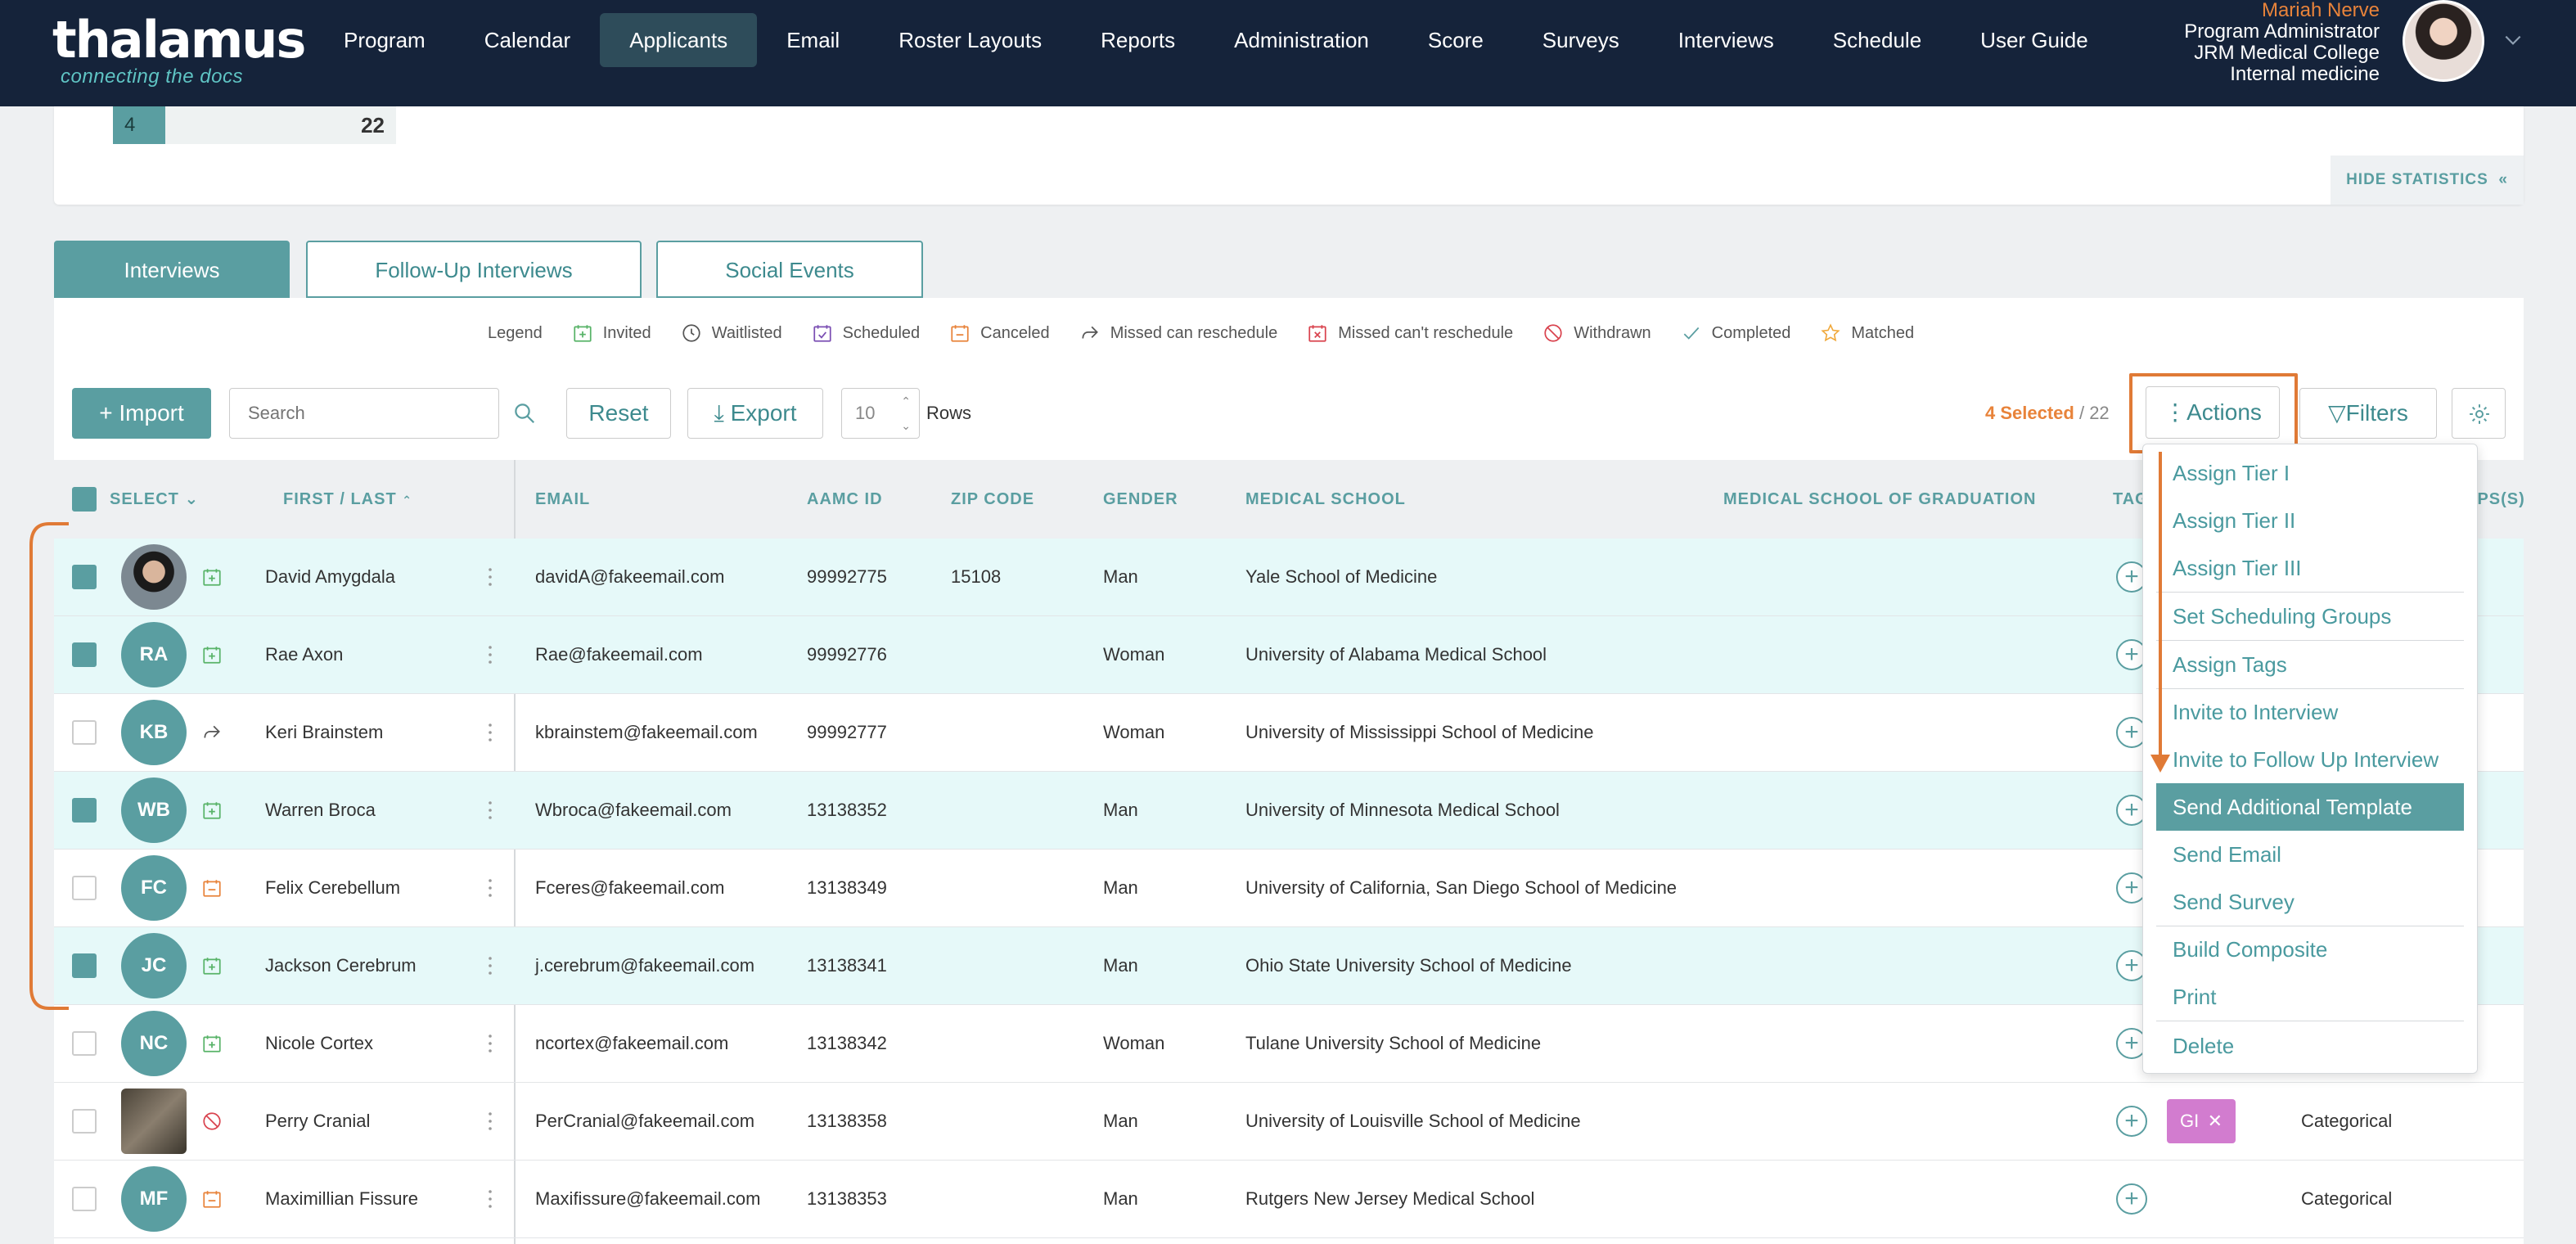 The height and width of the screenshot is (1244, 2576). Describe the element at coordinates (2310, 759) in the screenshot. I see `menu-item-invite-to-follow-up: Invite to Follow Up Interview` at that location.